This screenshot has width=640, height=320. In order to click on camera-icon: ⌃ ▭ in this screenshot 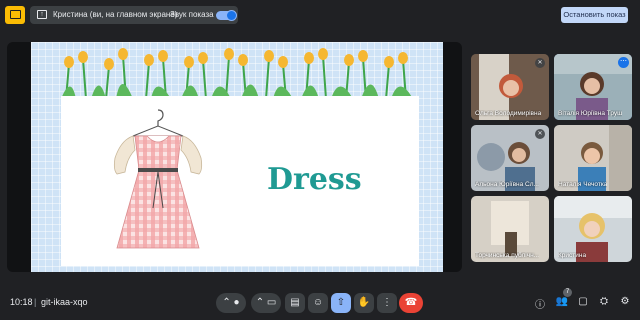, I will do `click(266, 302)`.